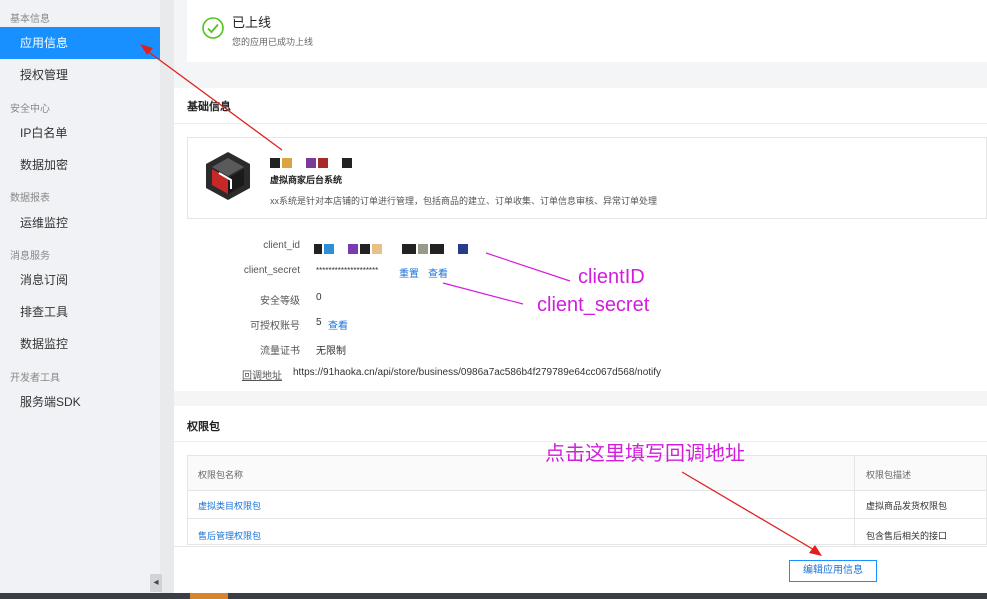 Image resolution: width=987 pixels, height=599 pixels. What do you see at coordinates (252, 22) in the screenshot?
I see `status-title: 已上线` at bounding box center [252, 22].